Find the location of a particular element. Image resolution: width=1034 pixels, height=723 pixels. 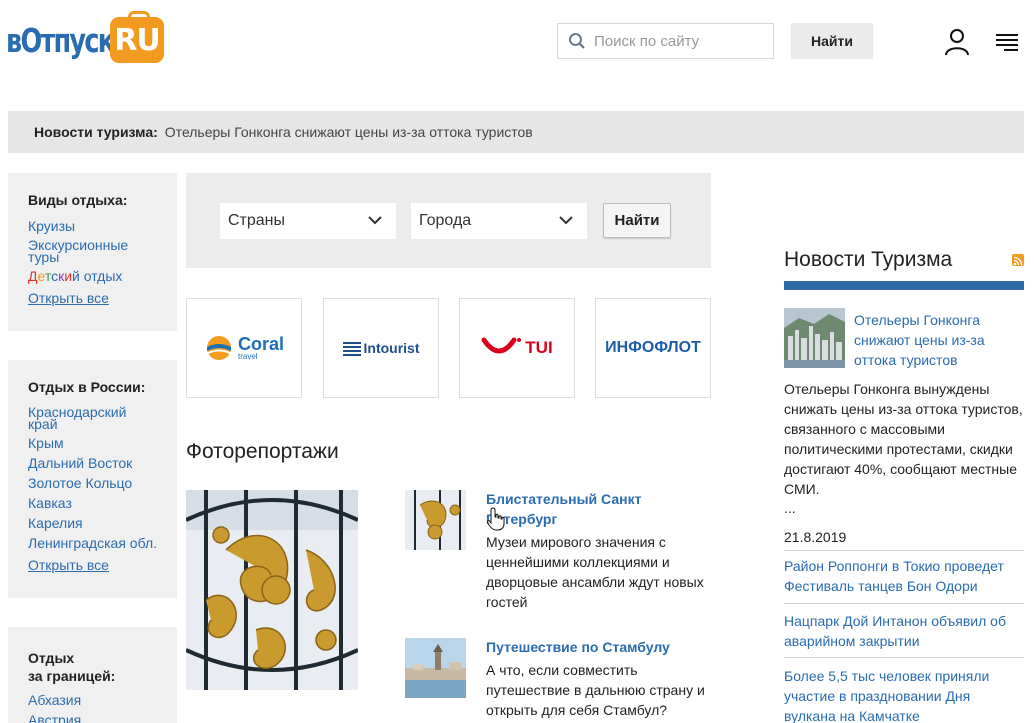

tour-filter: Страны Города Найти is located at coordinates (448, 220).